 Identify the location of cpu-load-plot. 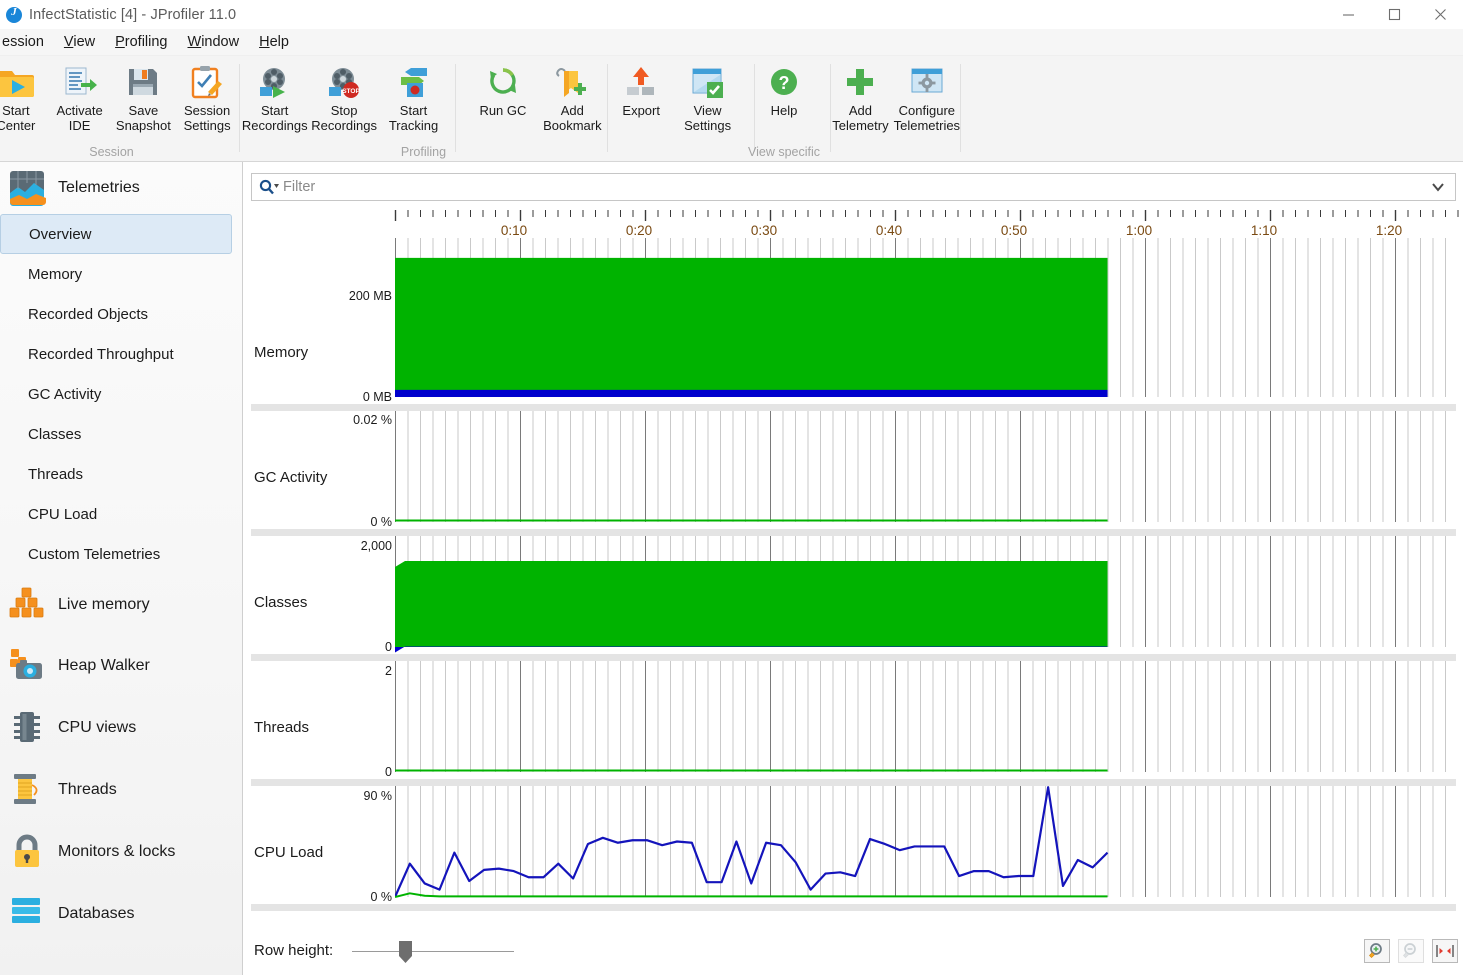
(925, 845).